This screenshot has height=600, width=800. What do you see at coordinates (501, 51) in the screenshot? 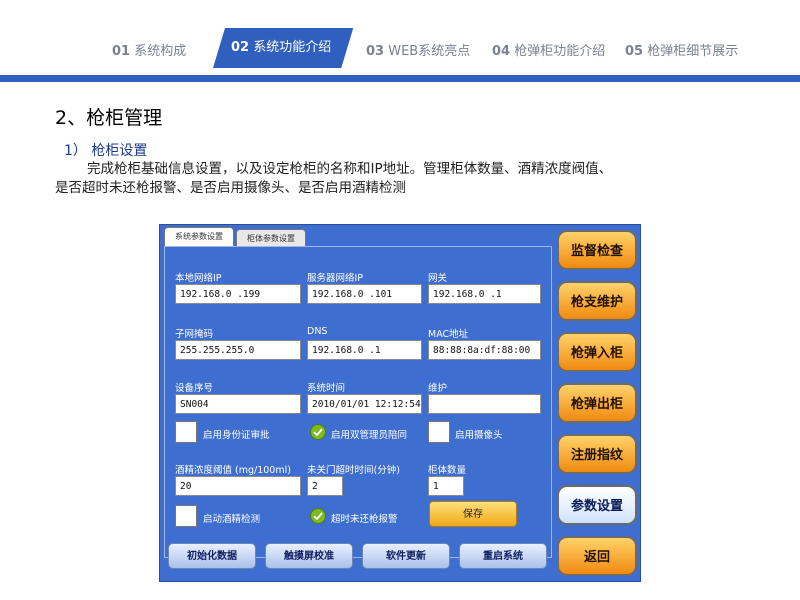
I see `nav-tab-number: 04` at bounding box center [501, 51].